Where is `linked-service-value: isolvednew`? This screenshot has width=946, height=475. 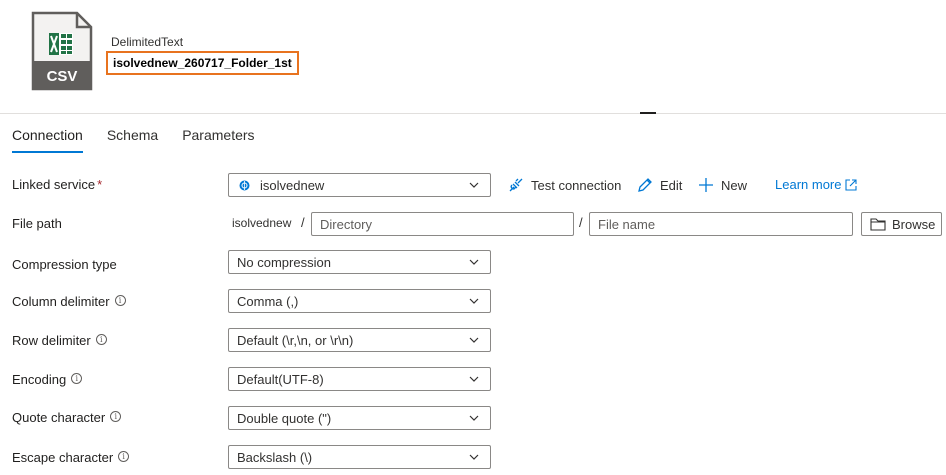
linked-service-value: isolvednew is located at coordinates (292, 185).